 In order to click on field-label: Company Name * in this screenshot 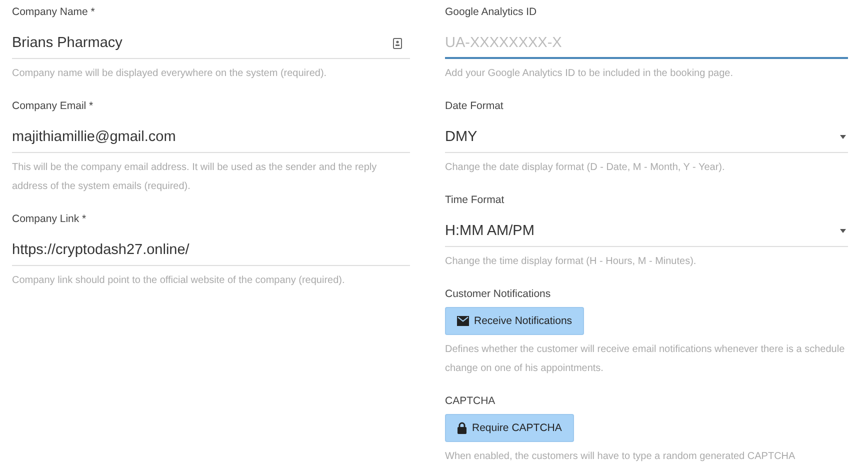, I will do `click(54, 12)`.